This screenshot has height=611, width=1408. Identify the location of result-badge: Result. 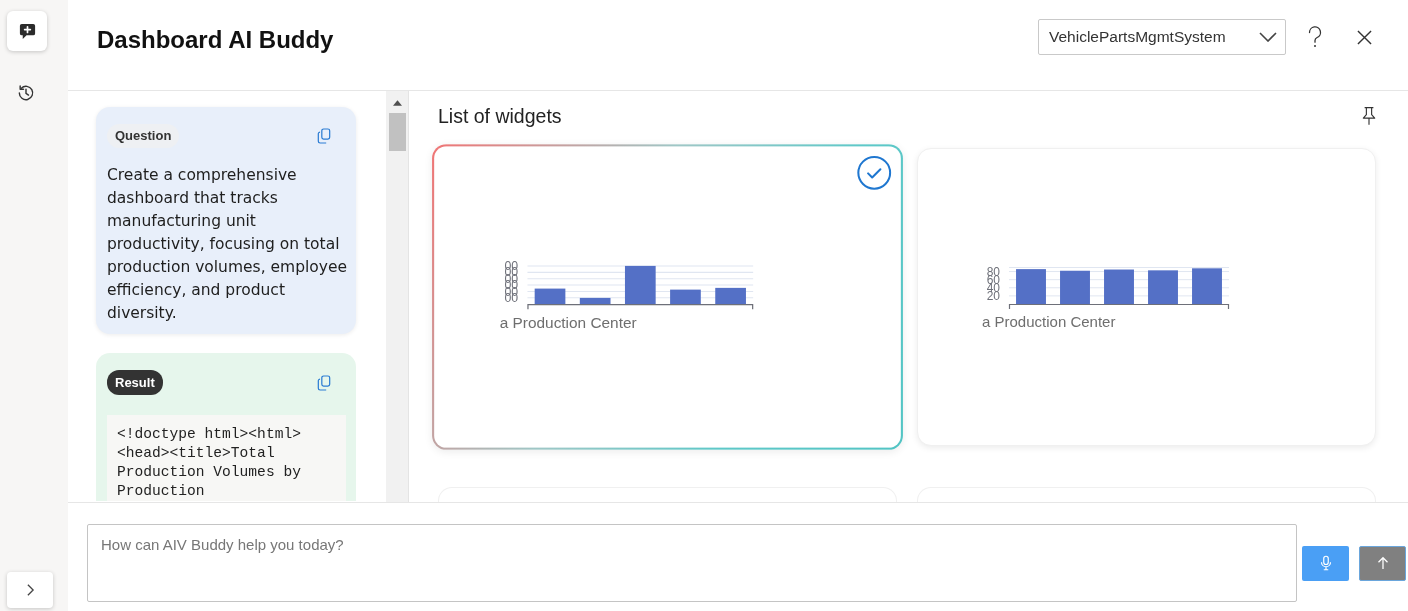
(135, 382).